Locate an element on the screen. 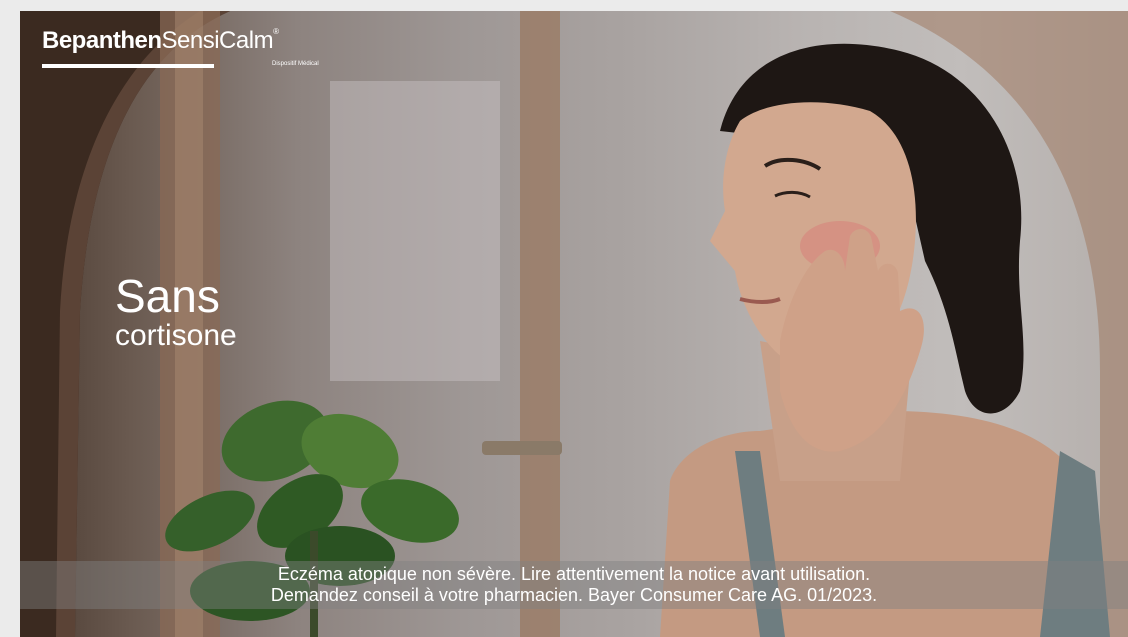 This screenshot has height=637, width=1128. claim-text: Sans cortisone is located at coordinates (176, 312).